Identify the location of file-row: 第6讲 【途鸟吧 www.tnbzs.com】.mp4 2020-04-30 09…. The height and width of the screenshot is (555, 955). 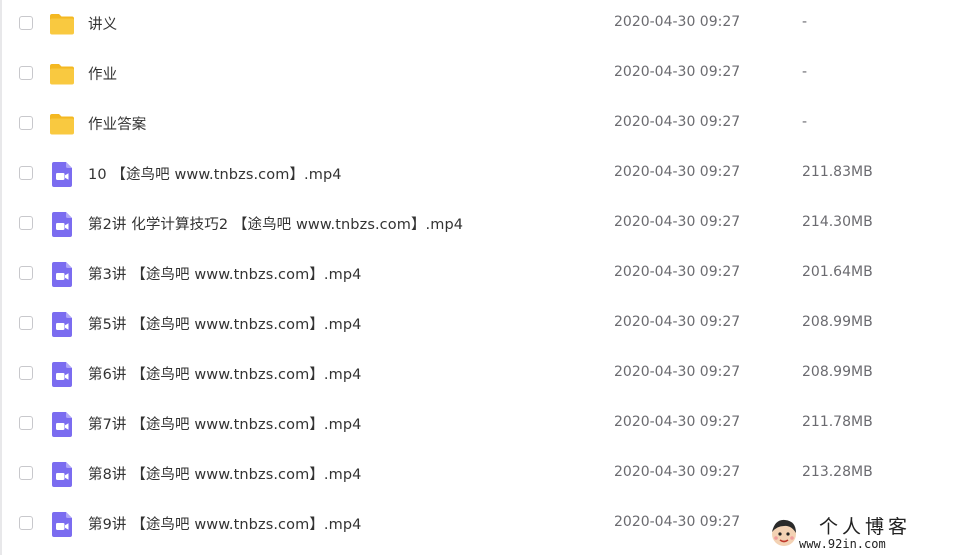
(478, 375).